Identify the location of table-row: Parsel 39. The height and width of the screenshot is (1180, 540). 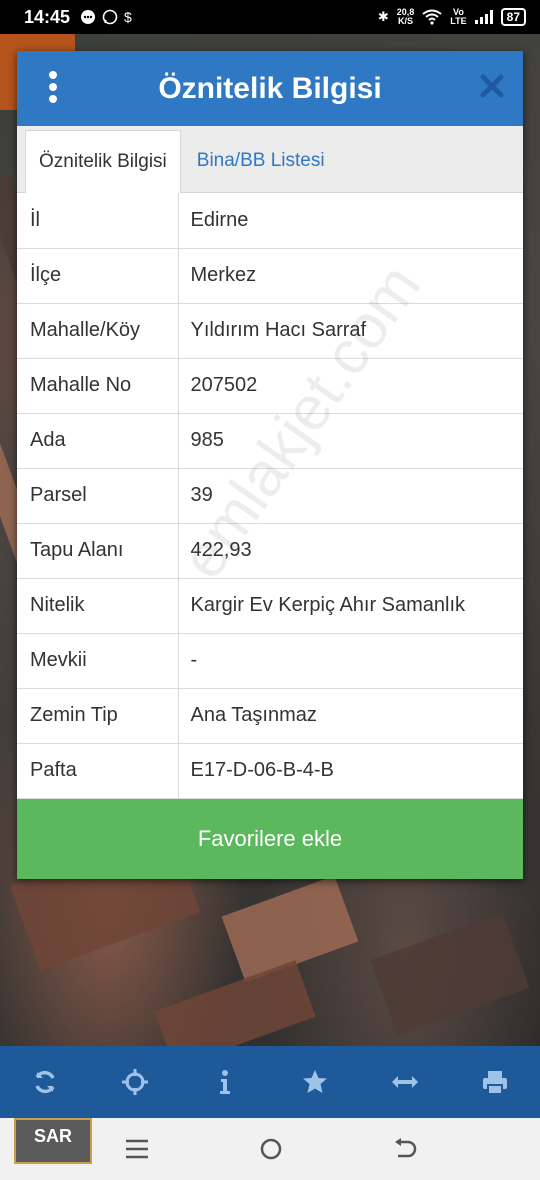
(270, 496).